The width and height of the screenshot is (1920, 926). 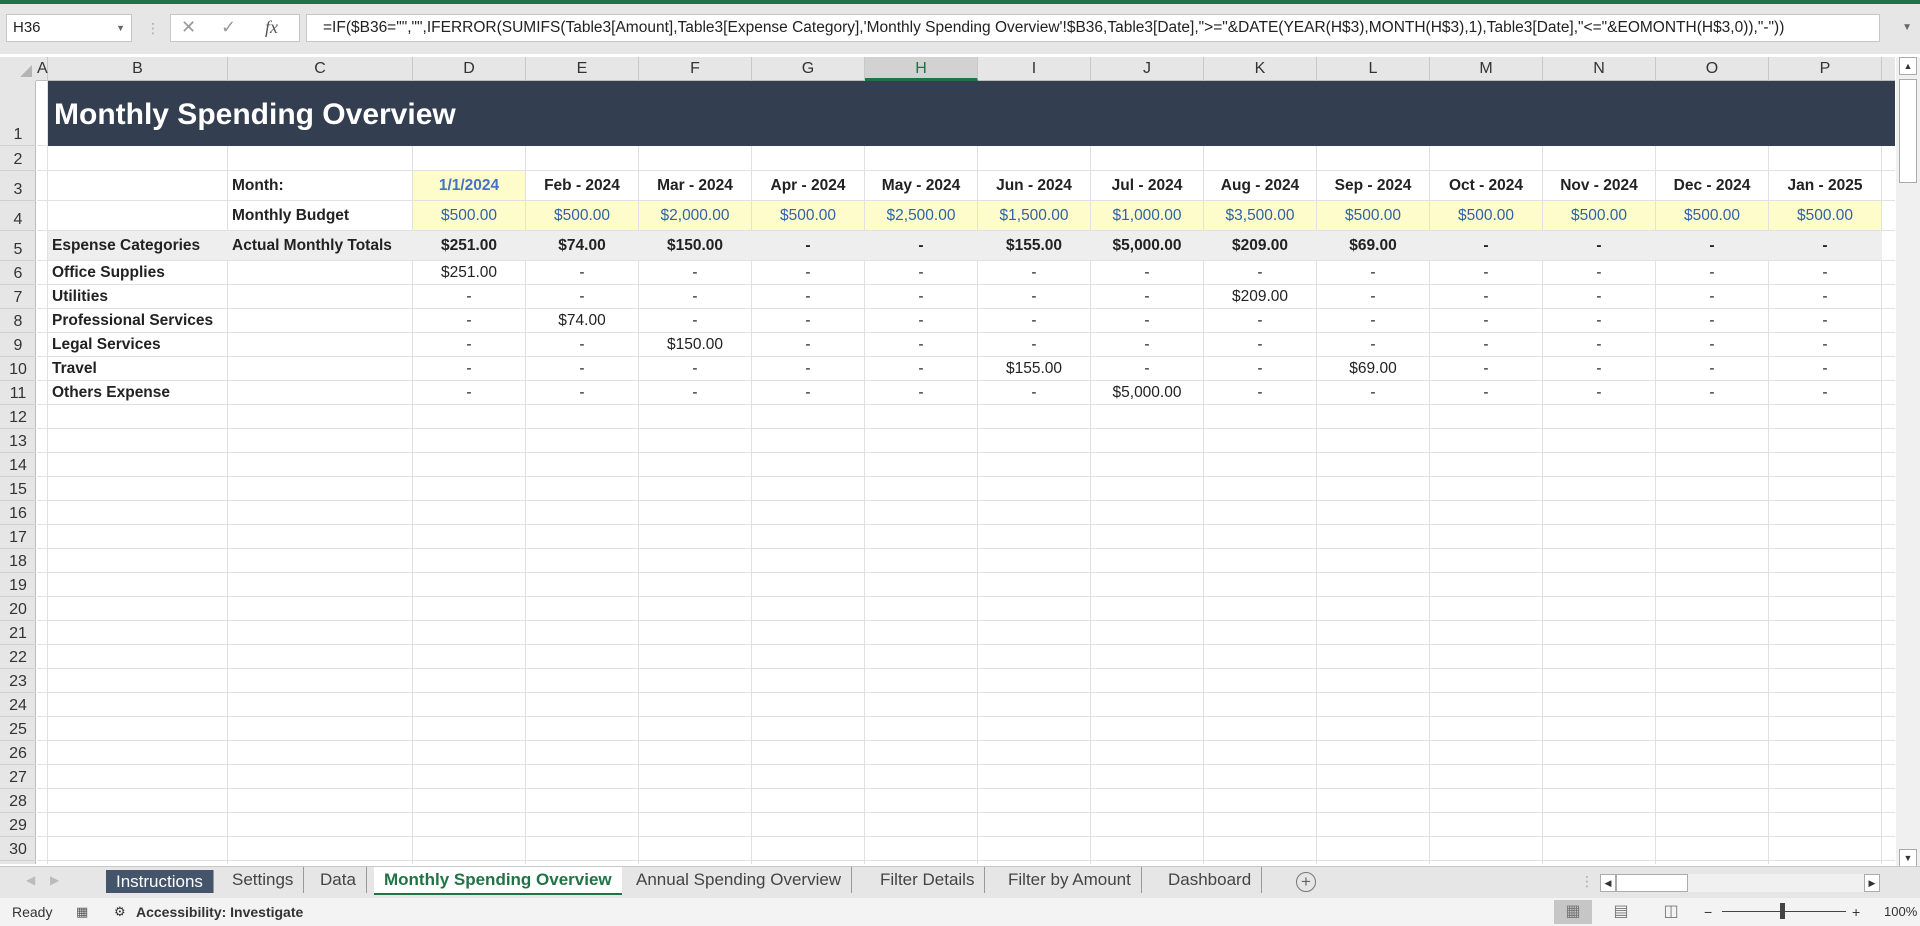 I want to click on scroll-down-icon: ▼, so click(x=1908, y=858).